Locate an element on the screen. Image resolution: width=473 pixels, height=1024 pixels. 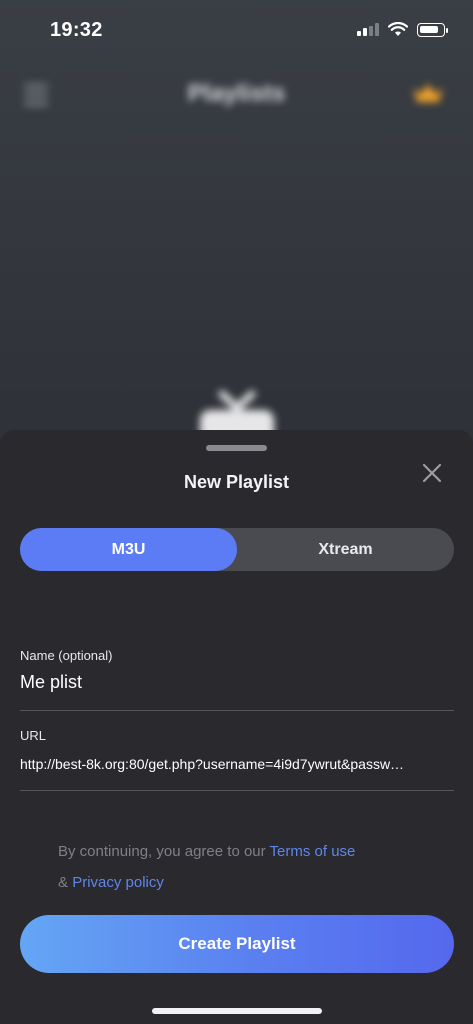
battery-icon is located at coordinates (432, 29).